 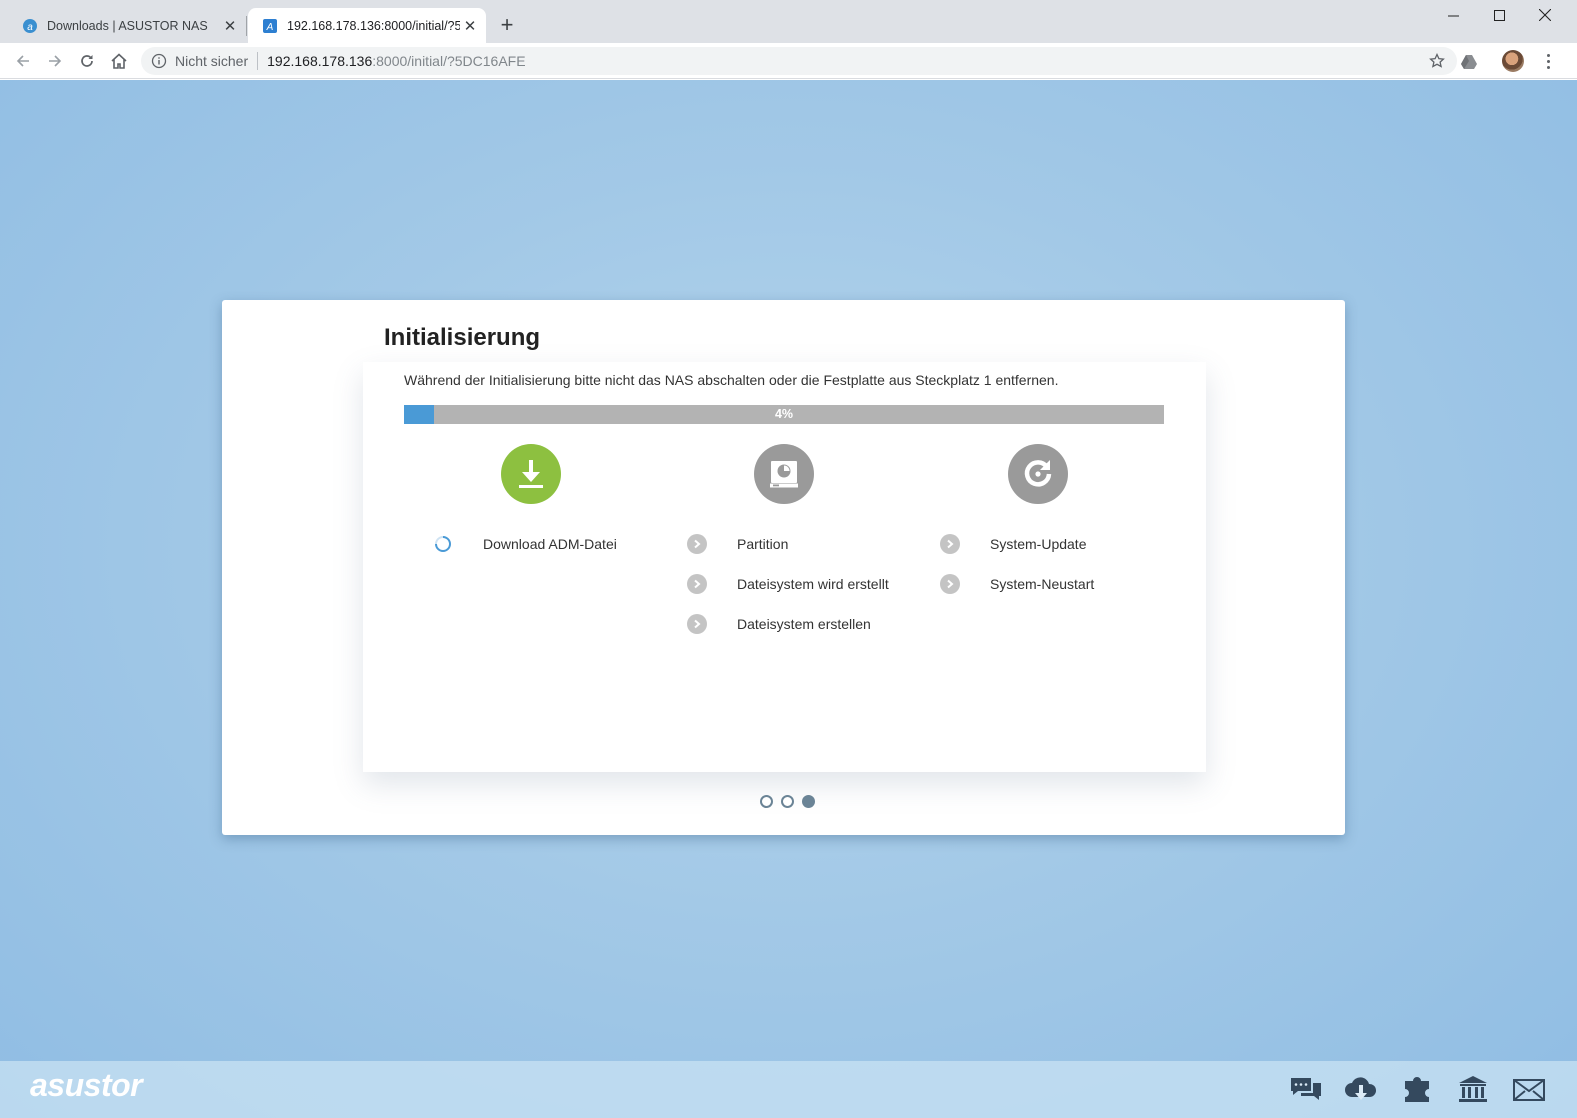 I want to click on restart-icon, so click(x=1038, y=473).